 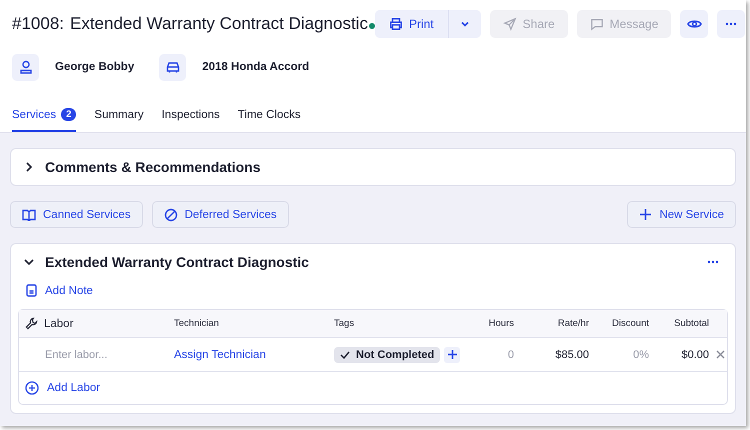 I want to click on column-header: Rate/hr, so click(x=572, y=323).